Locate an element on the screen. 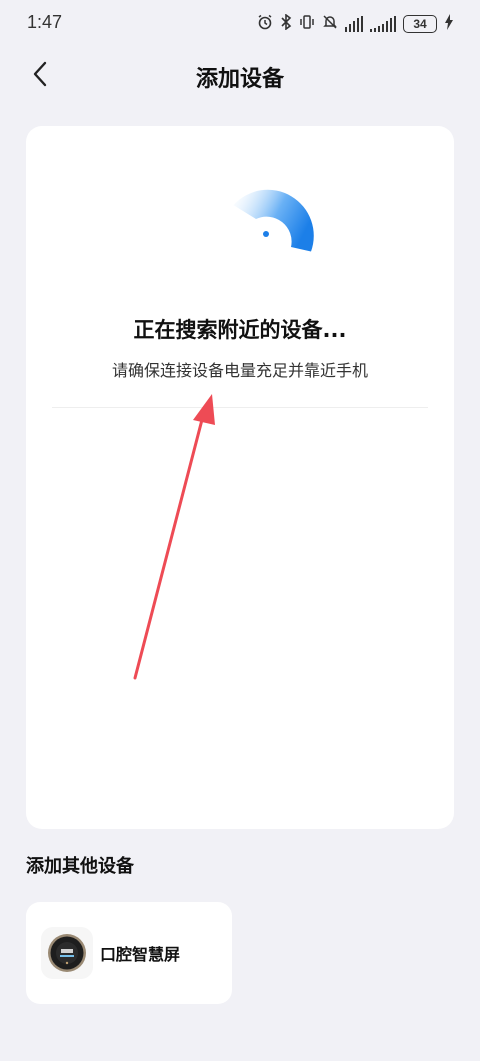  bluetooth-icon is located at coordinates (286, 23).